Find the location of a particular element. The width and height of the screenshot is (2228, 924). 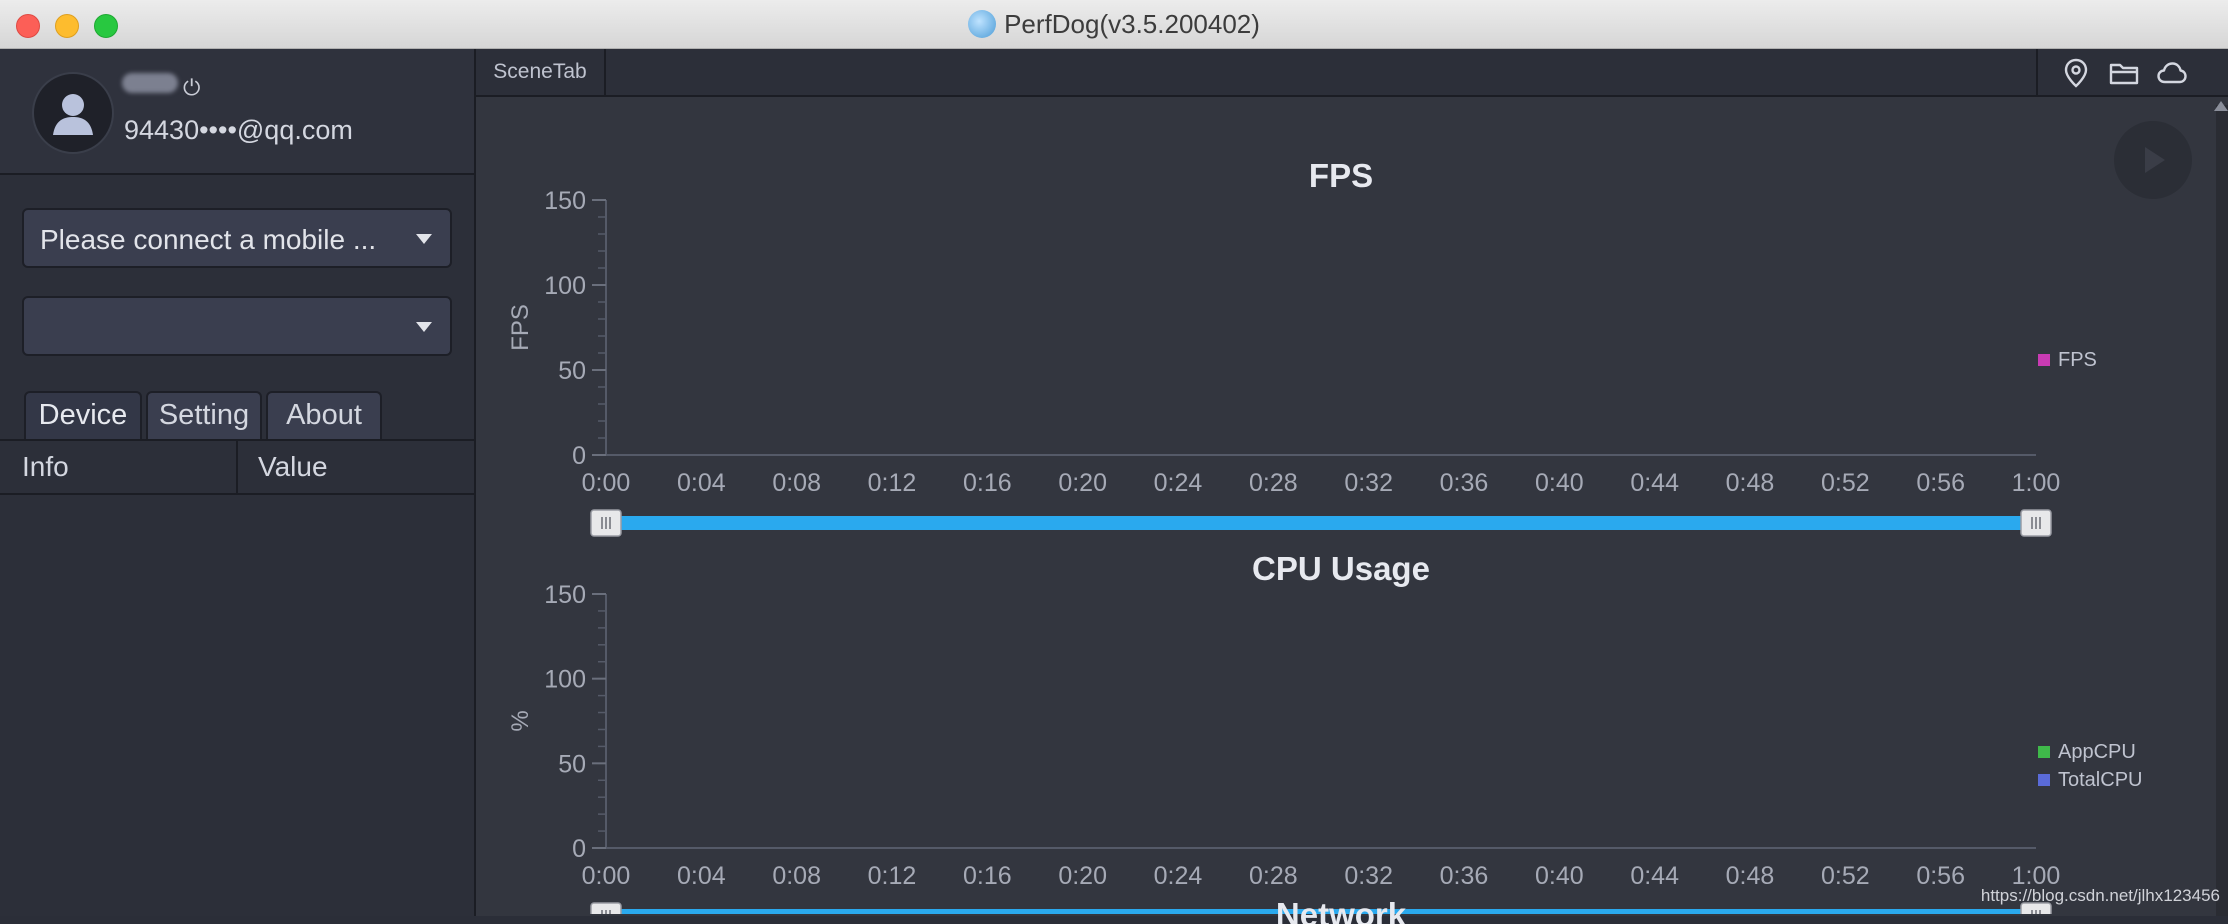

y-axis-label: % is located at coordinates (520, 720).